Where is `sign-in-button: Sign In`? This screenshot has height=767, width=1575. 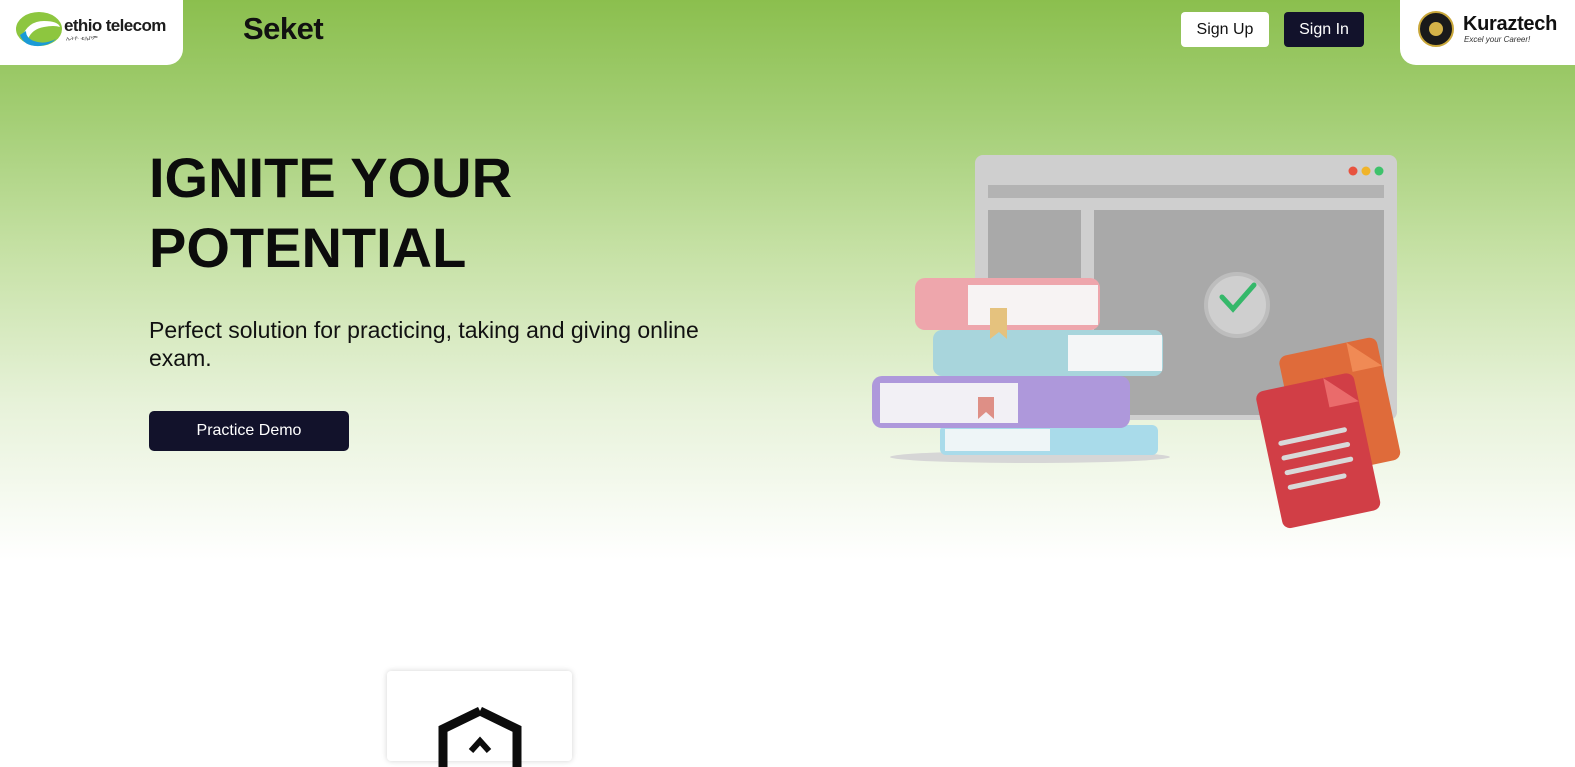
sign-in-button: Sign In is located at coordinates (1324, 29).